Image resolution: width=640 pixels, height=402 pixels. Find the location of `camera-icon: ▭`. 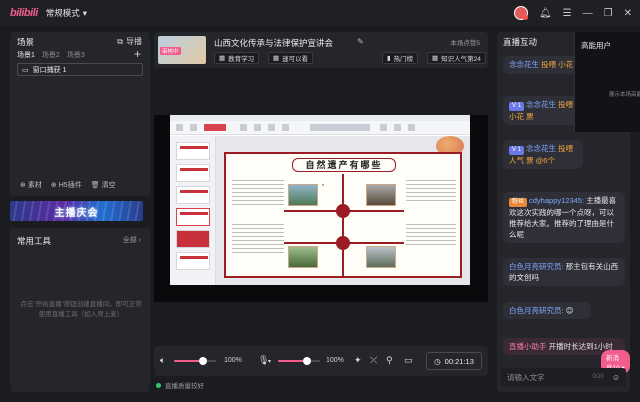

camera-icon: ▭ is located at coordinates (408, 360).